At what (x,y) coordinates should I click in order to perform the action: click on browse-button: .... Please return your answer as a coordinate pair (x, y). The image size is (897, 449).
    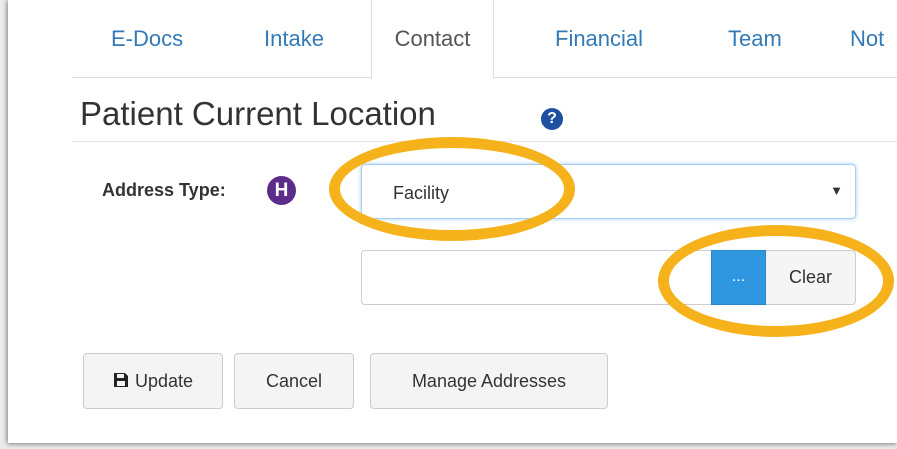
    Looking at the image, I should click on (738, 277).